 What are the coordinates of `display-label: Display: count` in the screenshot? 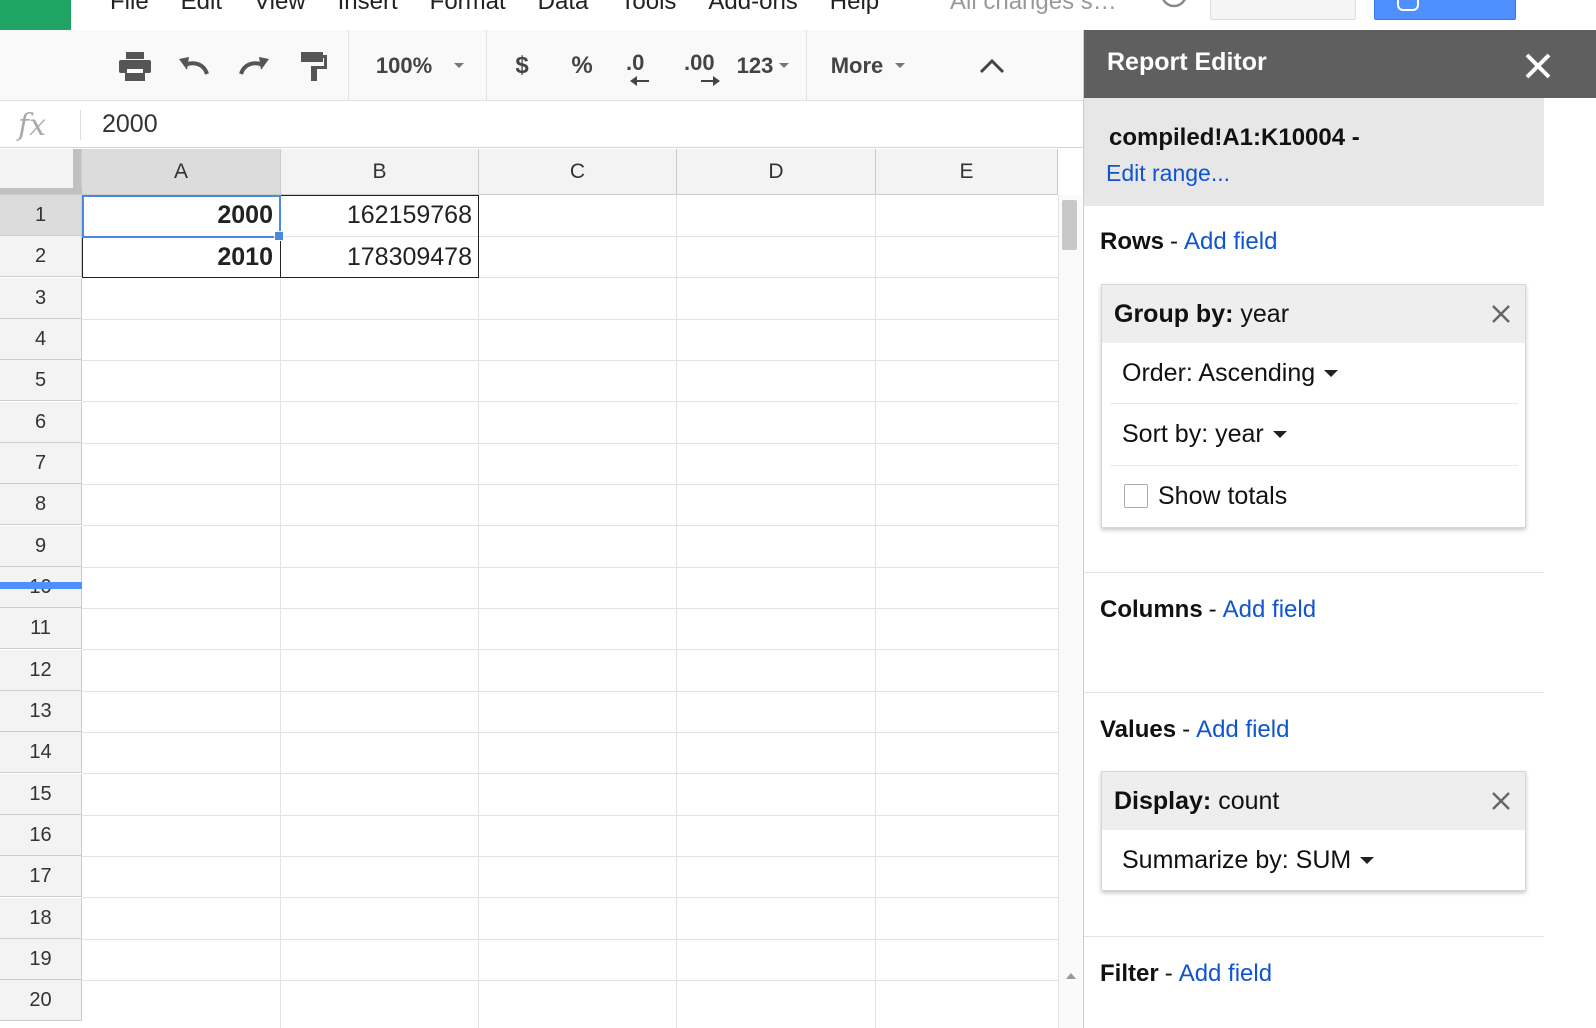 It's located at (1196, 801).